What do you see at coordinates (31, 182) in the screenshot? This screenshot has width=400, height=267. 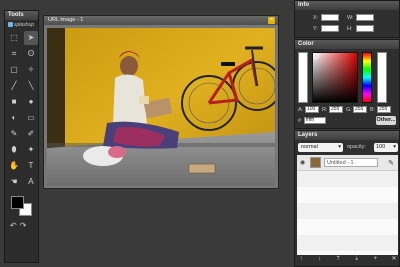 I see `text-icon: Ａ` at bounding box center [31, 182].